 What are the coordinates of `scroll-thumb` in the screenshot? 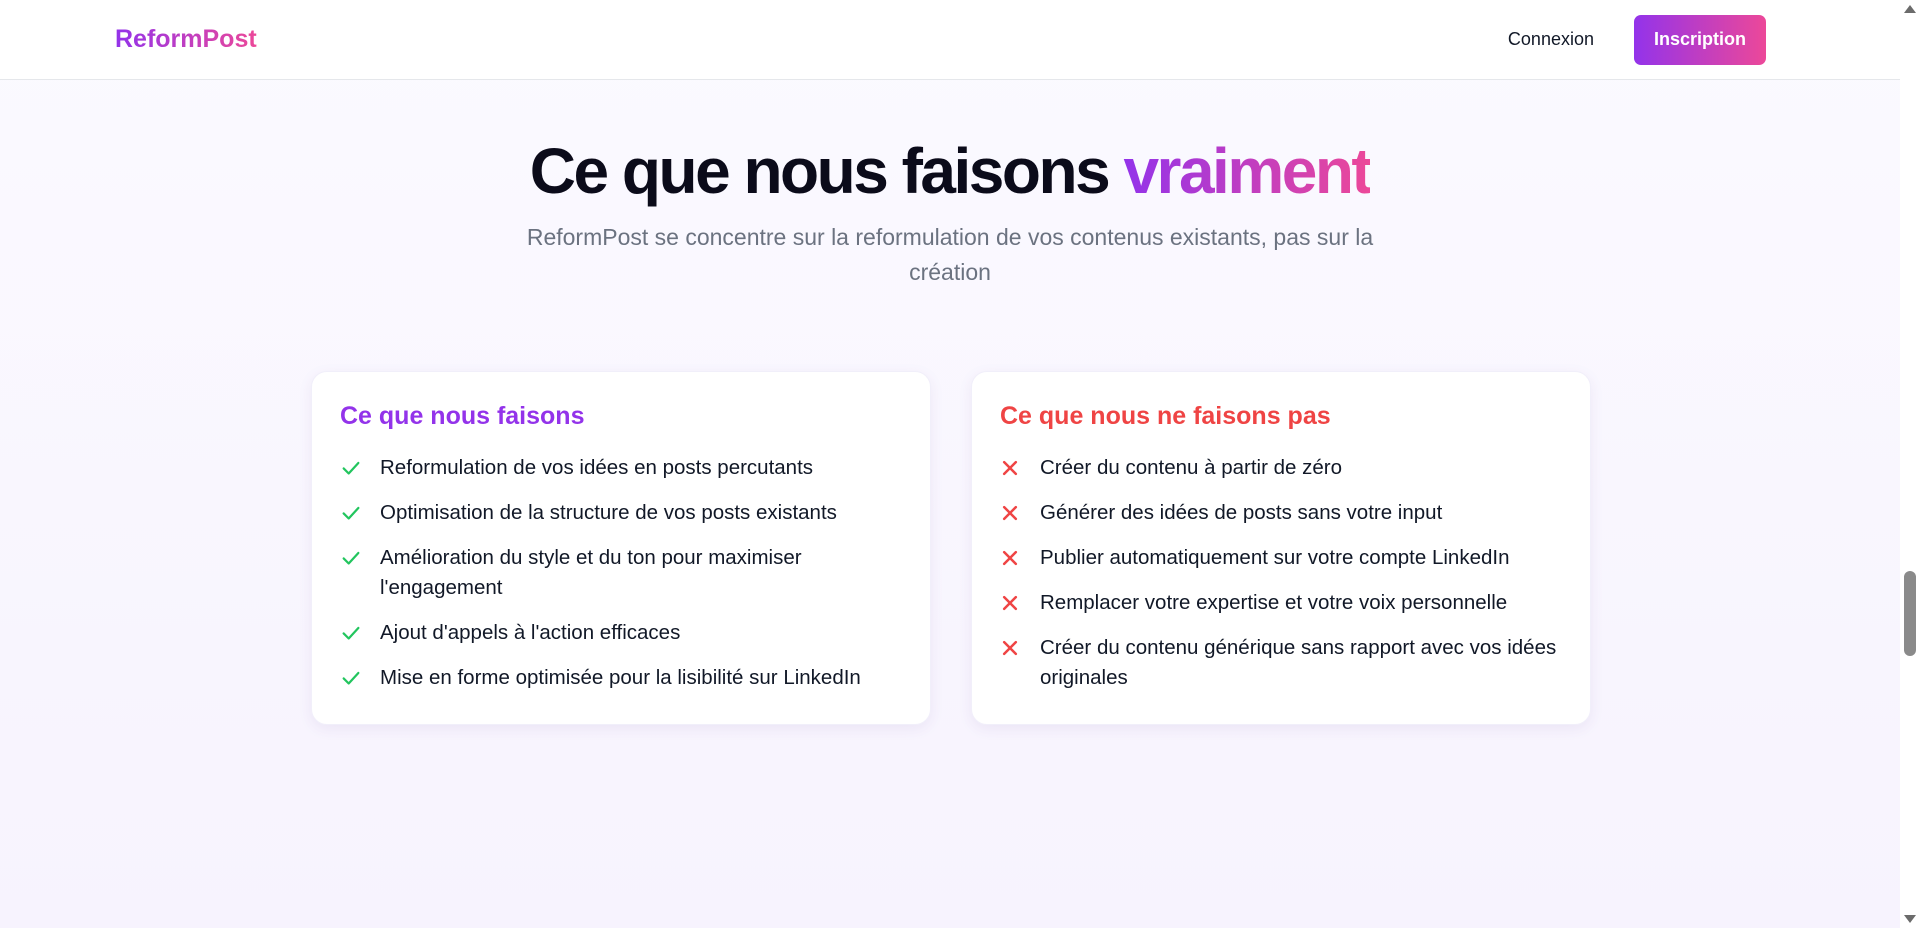 It's located at (1910, 613).